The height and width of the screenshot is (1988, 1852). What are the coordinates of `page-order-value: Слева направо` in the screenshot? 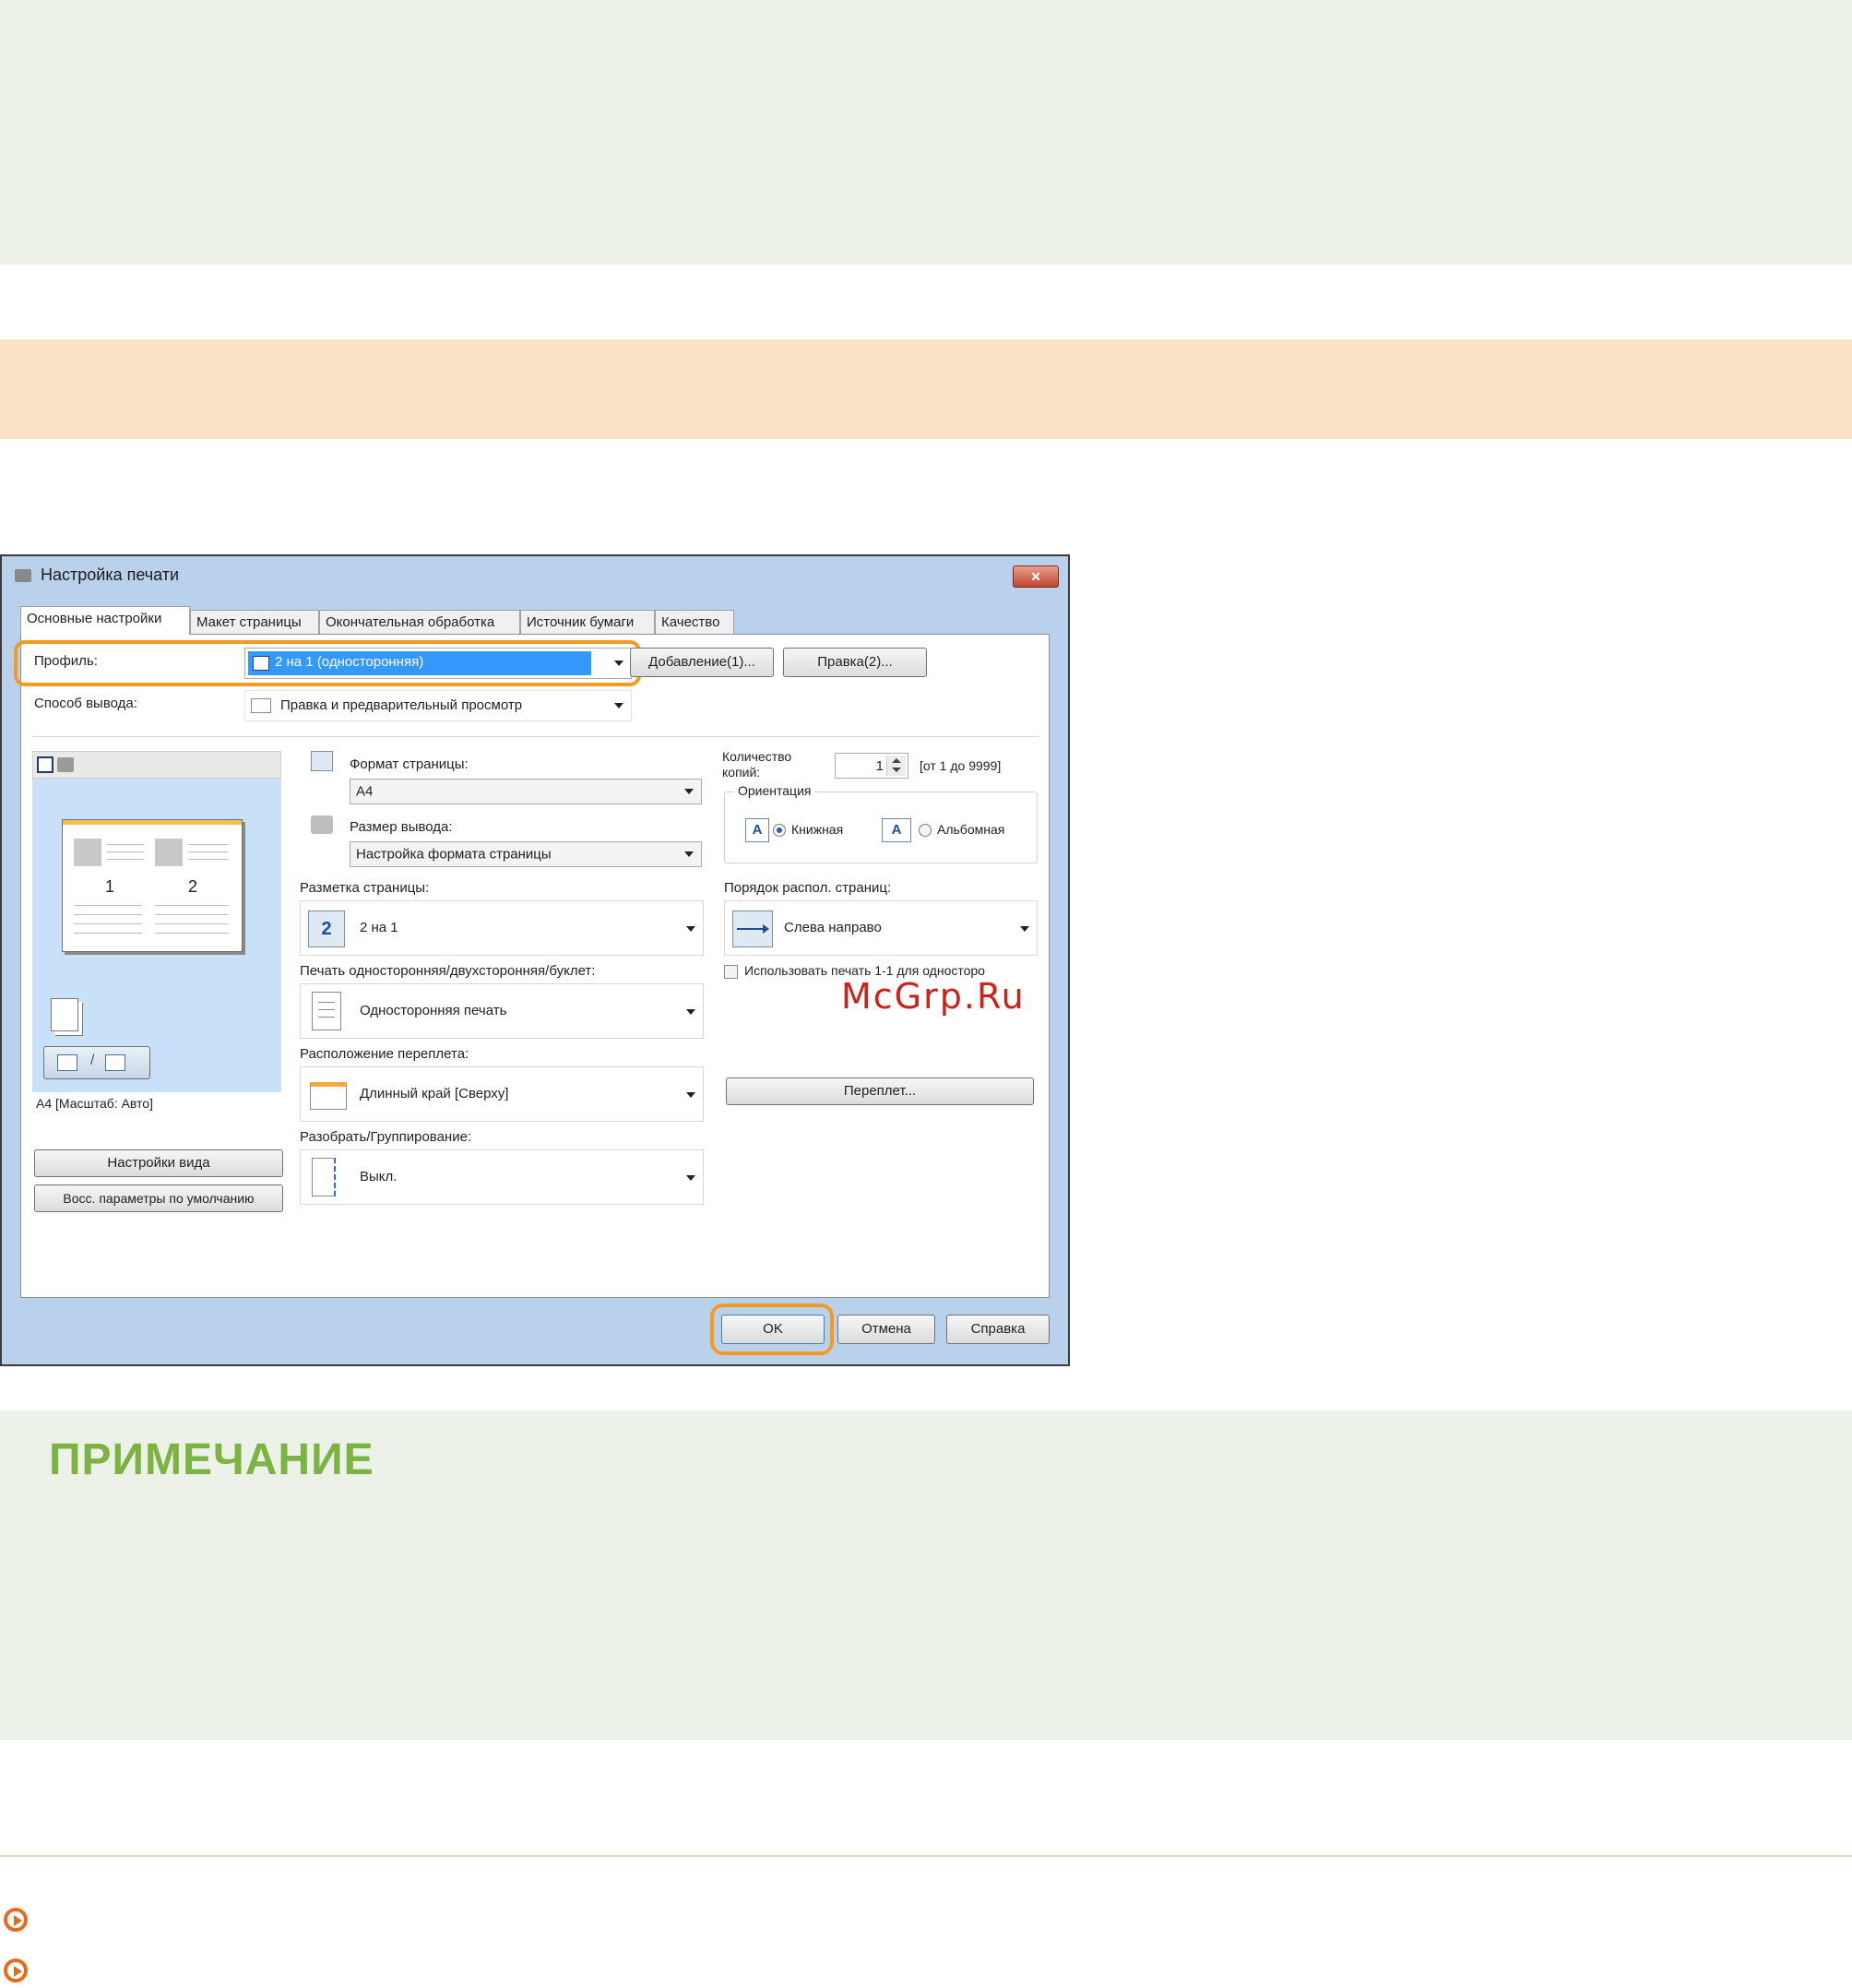 It's located at (833, 927).